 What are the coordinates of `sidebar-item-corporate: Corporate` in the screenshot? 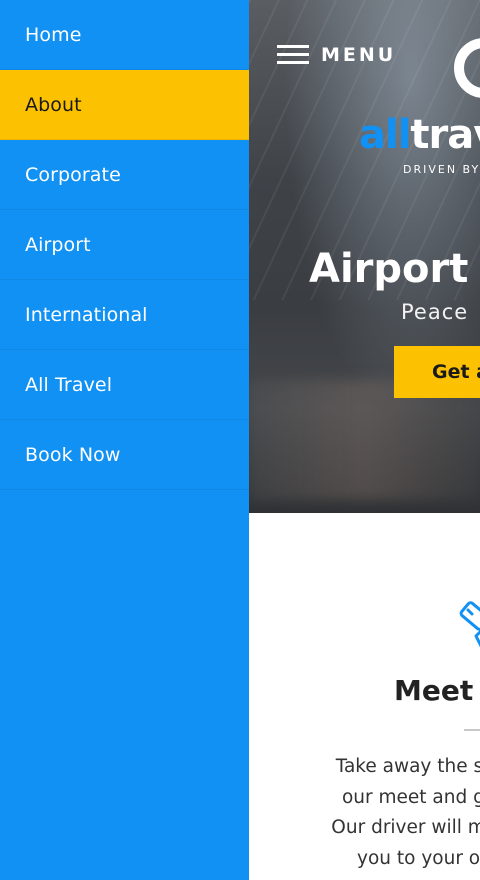 It's located at (124, 175).